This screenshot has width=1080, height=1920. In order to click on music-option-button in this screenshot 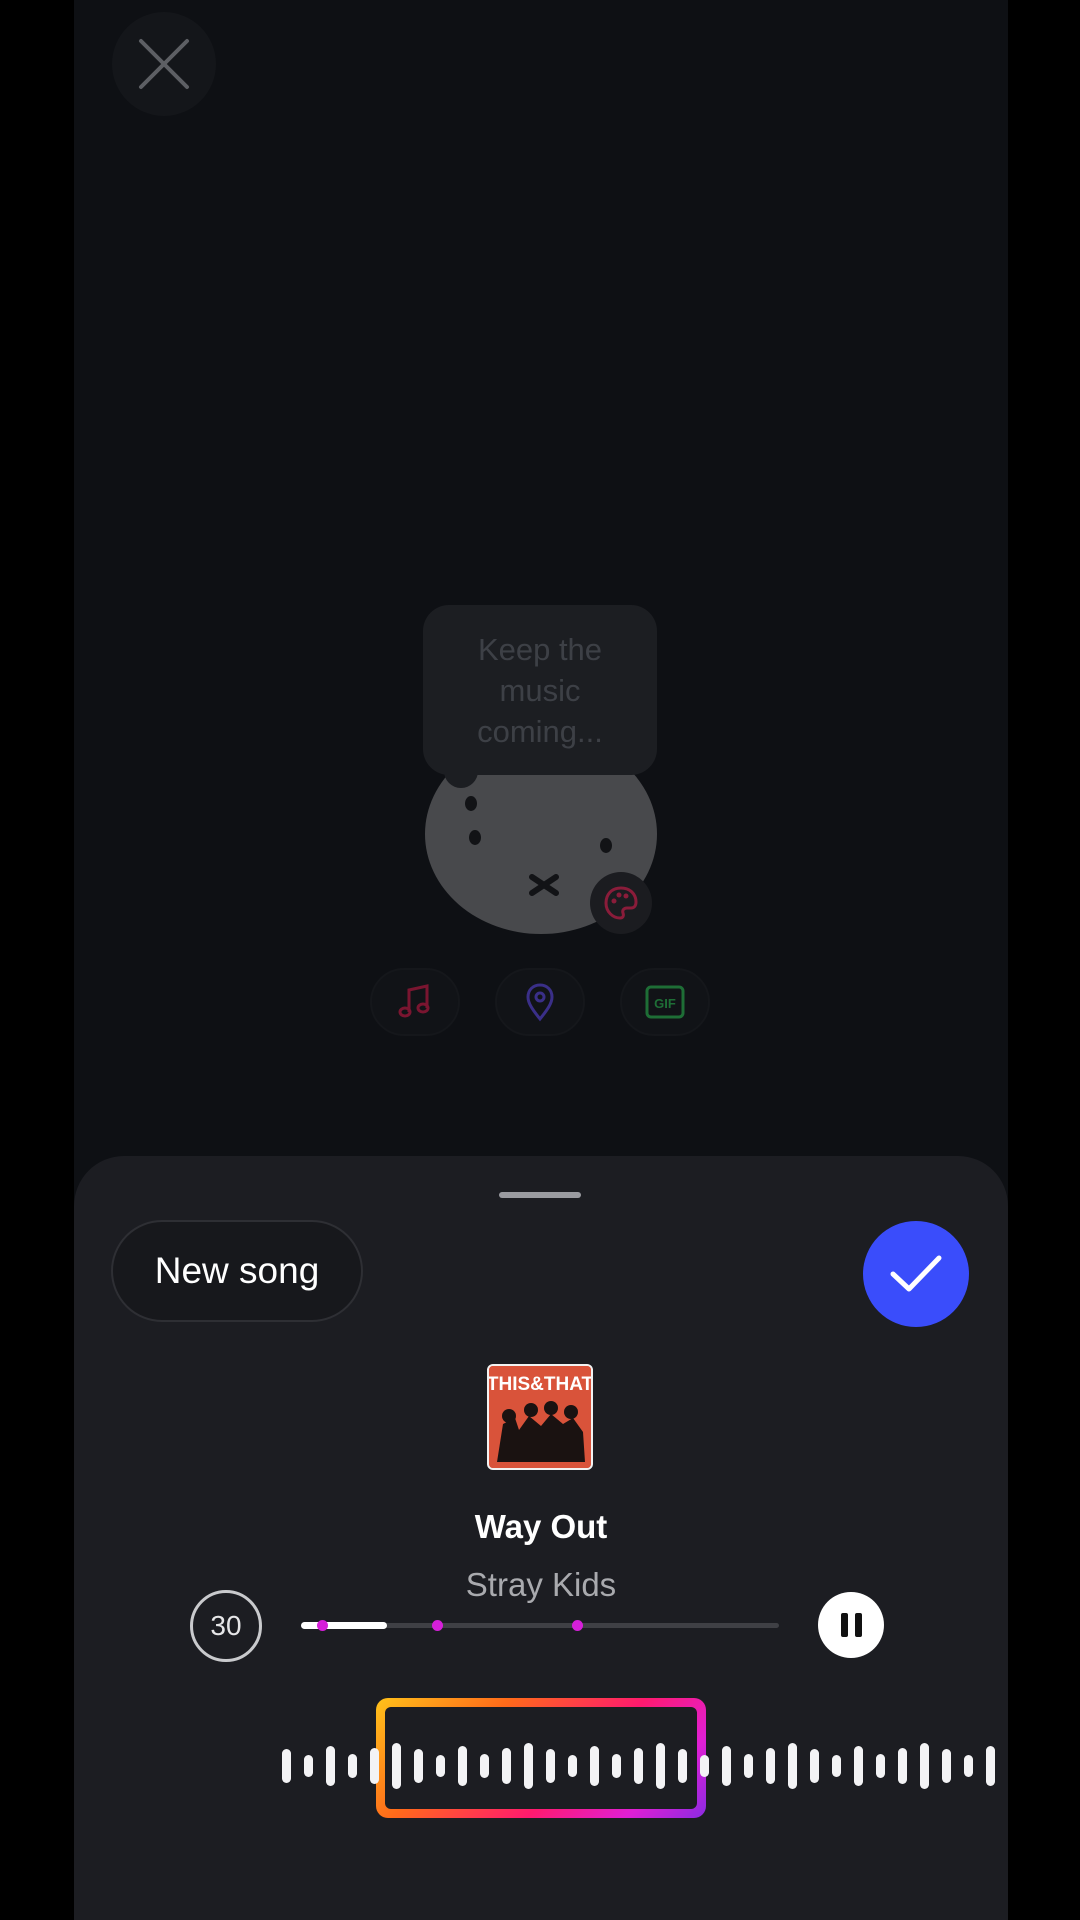, I will do `click(415, 1002)`.